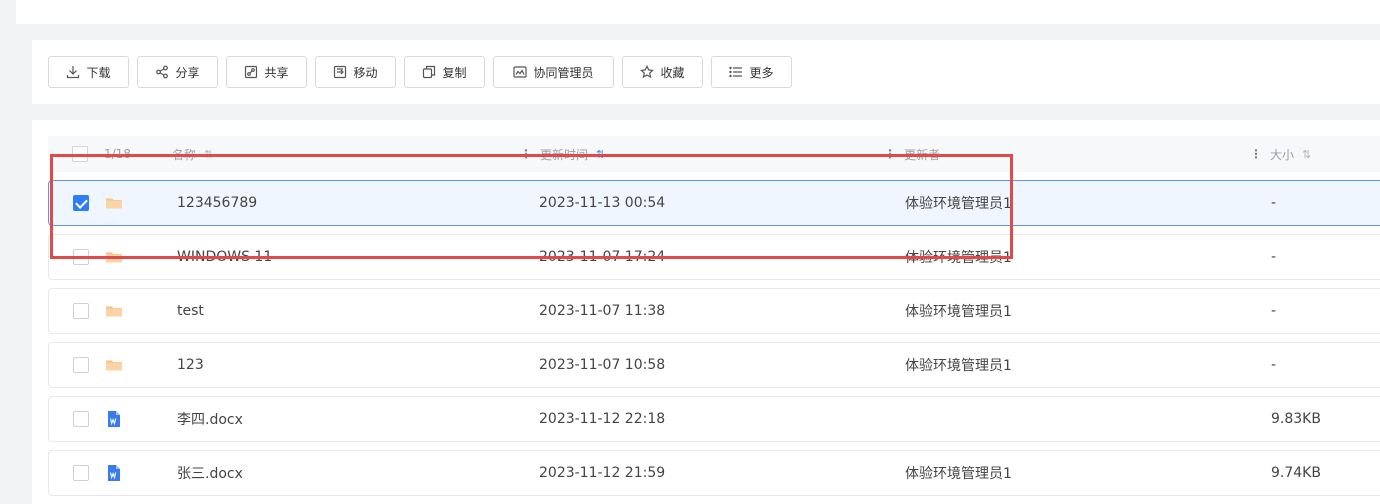 The image size is (1380, 504). I want to click on download-label: 下载, so click(98, 72).